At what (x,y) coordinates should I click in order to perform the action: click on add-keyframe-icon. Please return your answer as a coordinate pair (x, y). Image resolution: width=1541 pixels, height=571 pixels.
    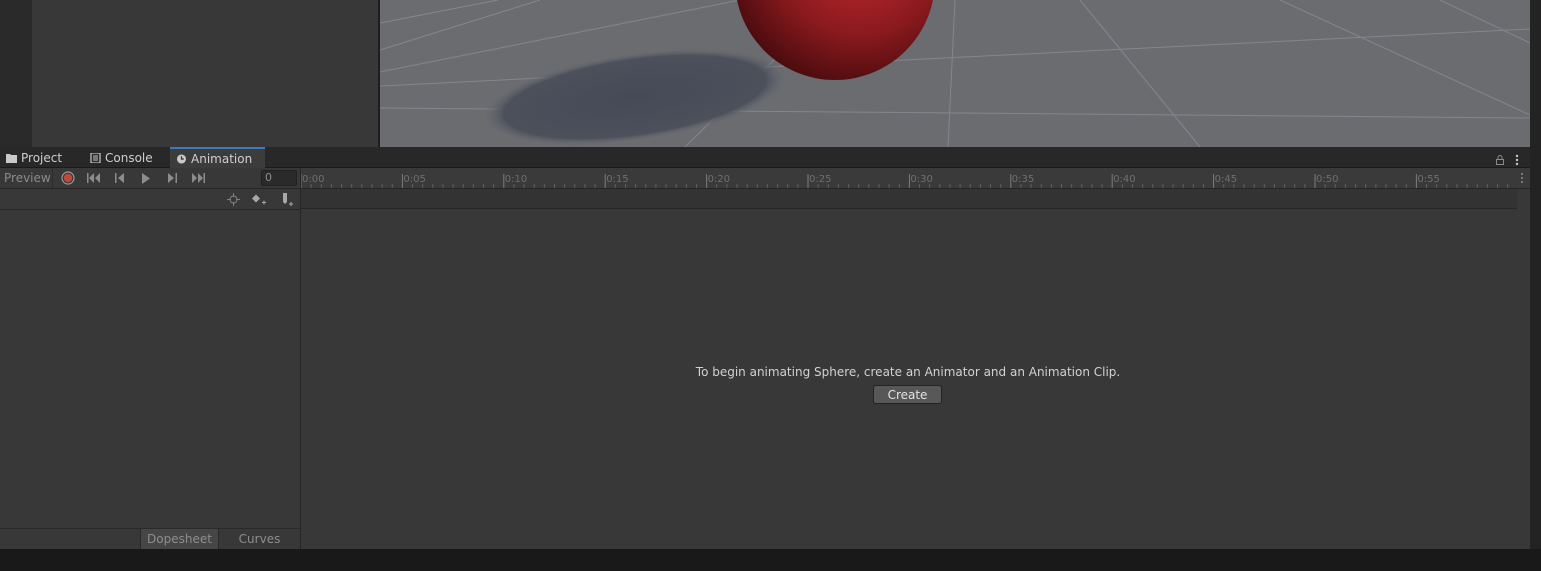
    Looking at the image, I should click on (259, 199).